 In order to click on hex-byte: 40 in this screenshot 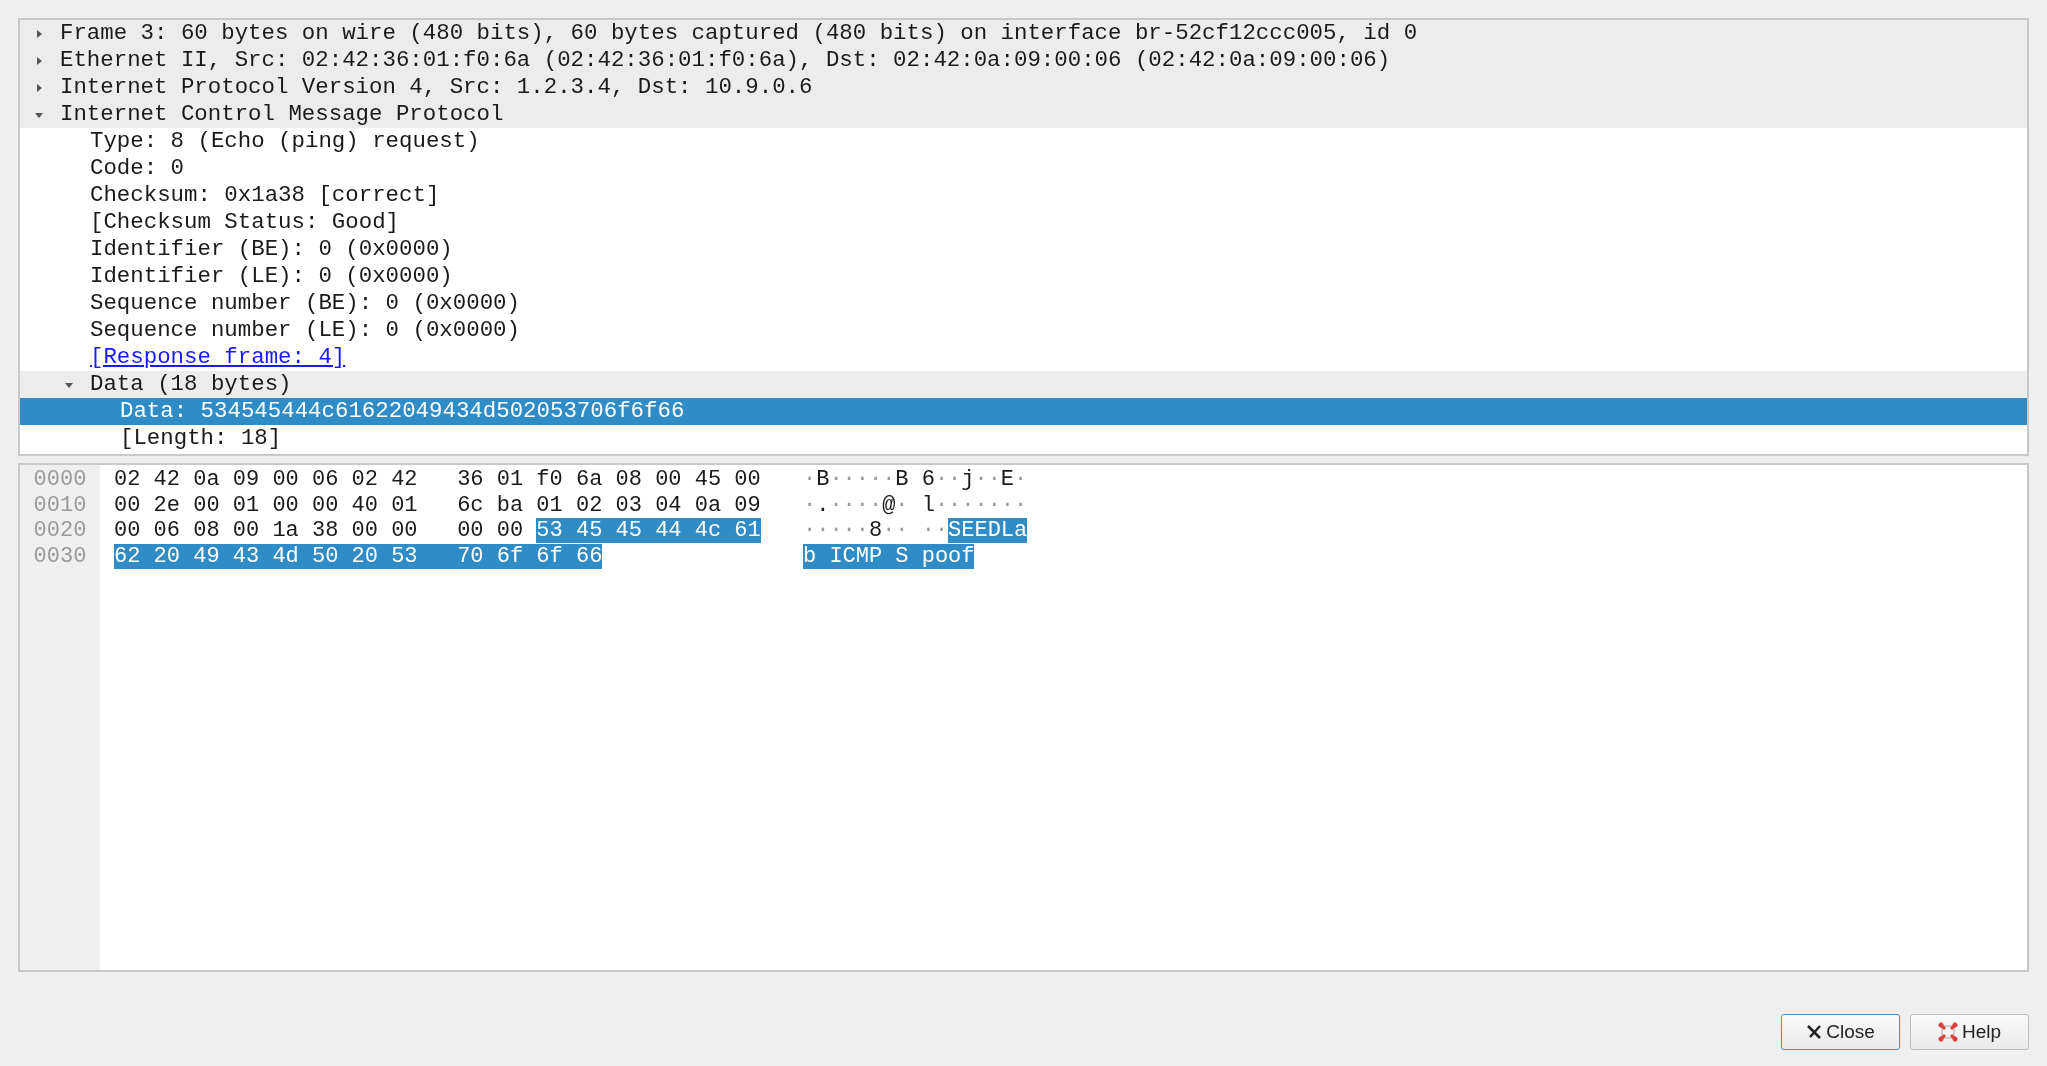, I will do `click(364, 505)`.